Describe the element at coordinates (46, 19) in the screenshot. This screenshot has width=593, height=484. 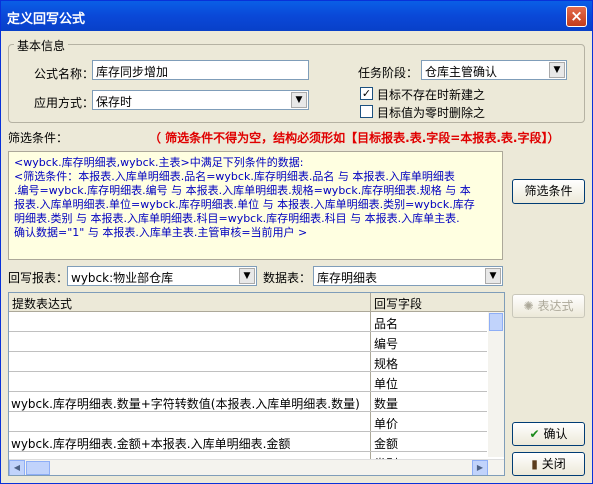
I see `window-title: 定义回写公式` at that location.